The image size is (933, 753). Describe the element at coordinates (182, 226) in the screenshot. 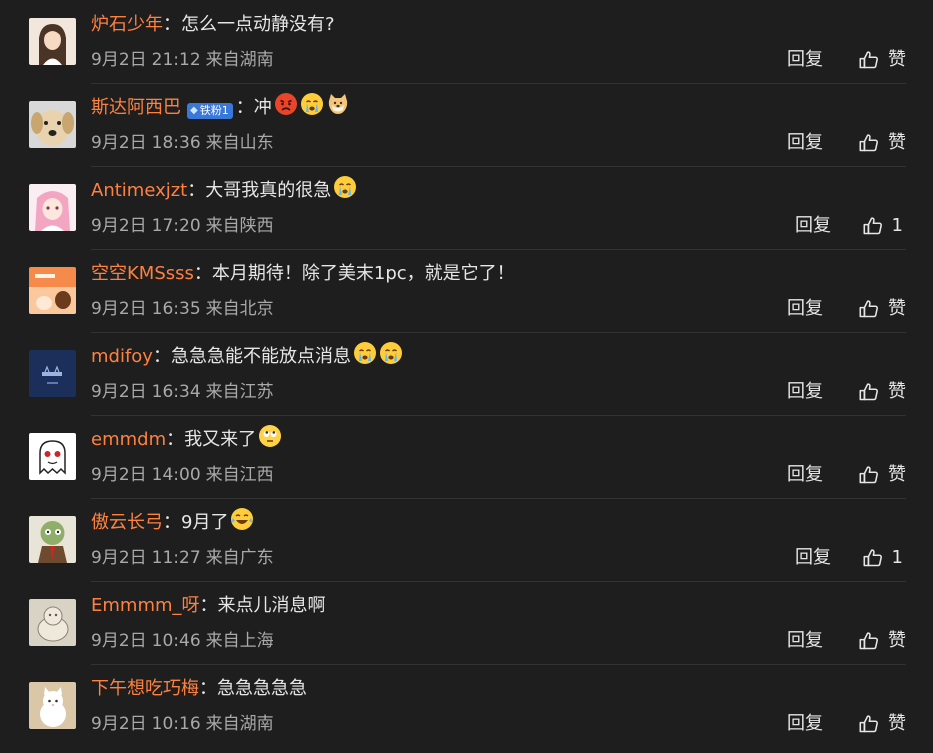

I see `comment-meta: 9月2日 17:20 来自陕西` at that location.